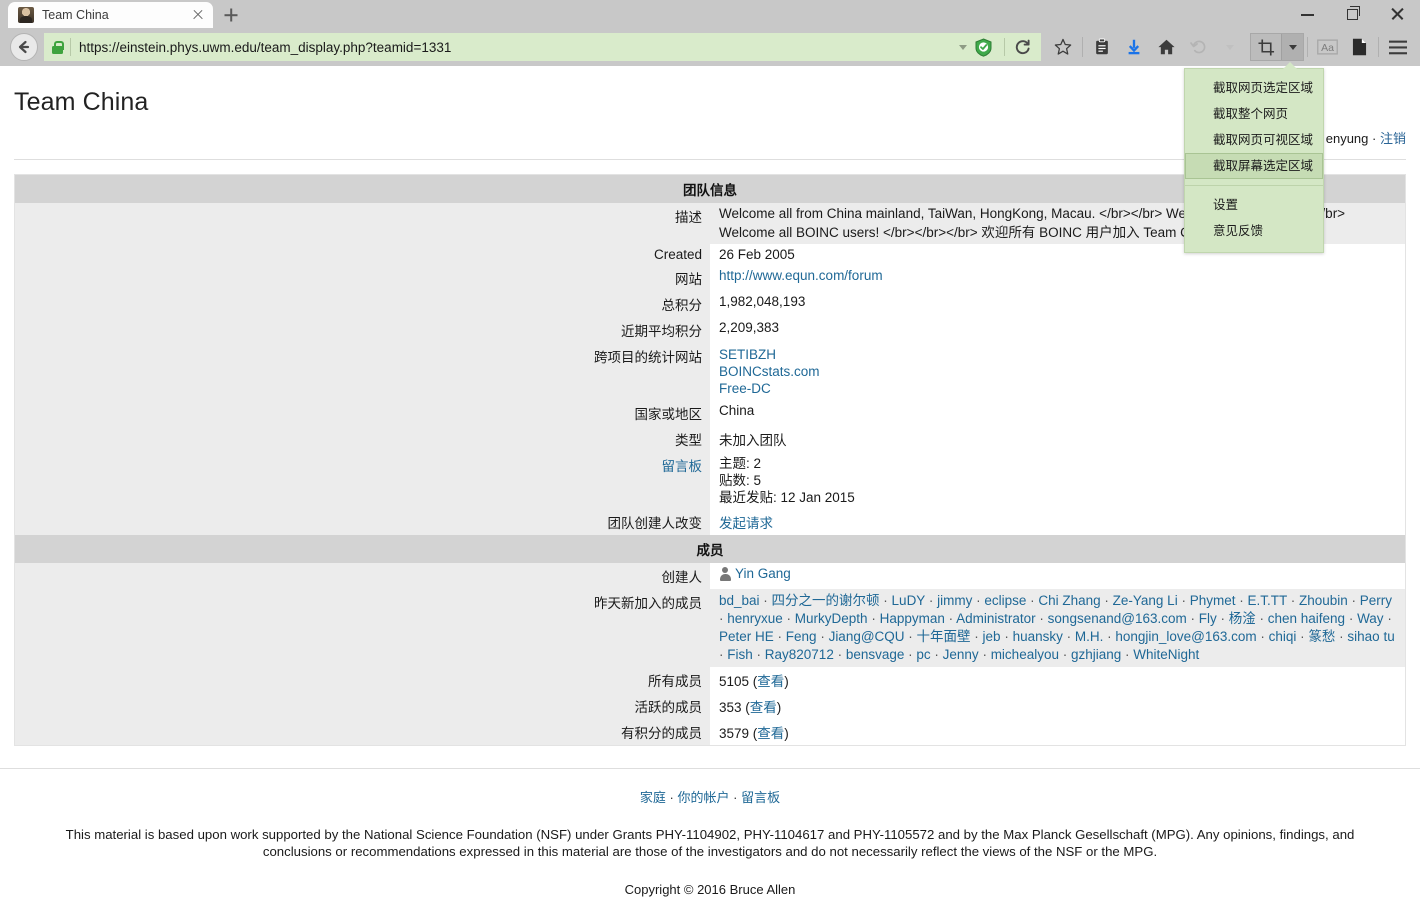  What do you see at coordinates (923, 654) in the screenshot?
I see `member-link: pc` at bounding box center [923, 654].